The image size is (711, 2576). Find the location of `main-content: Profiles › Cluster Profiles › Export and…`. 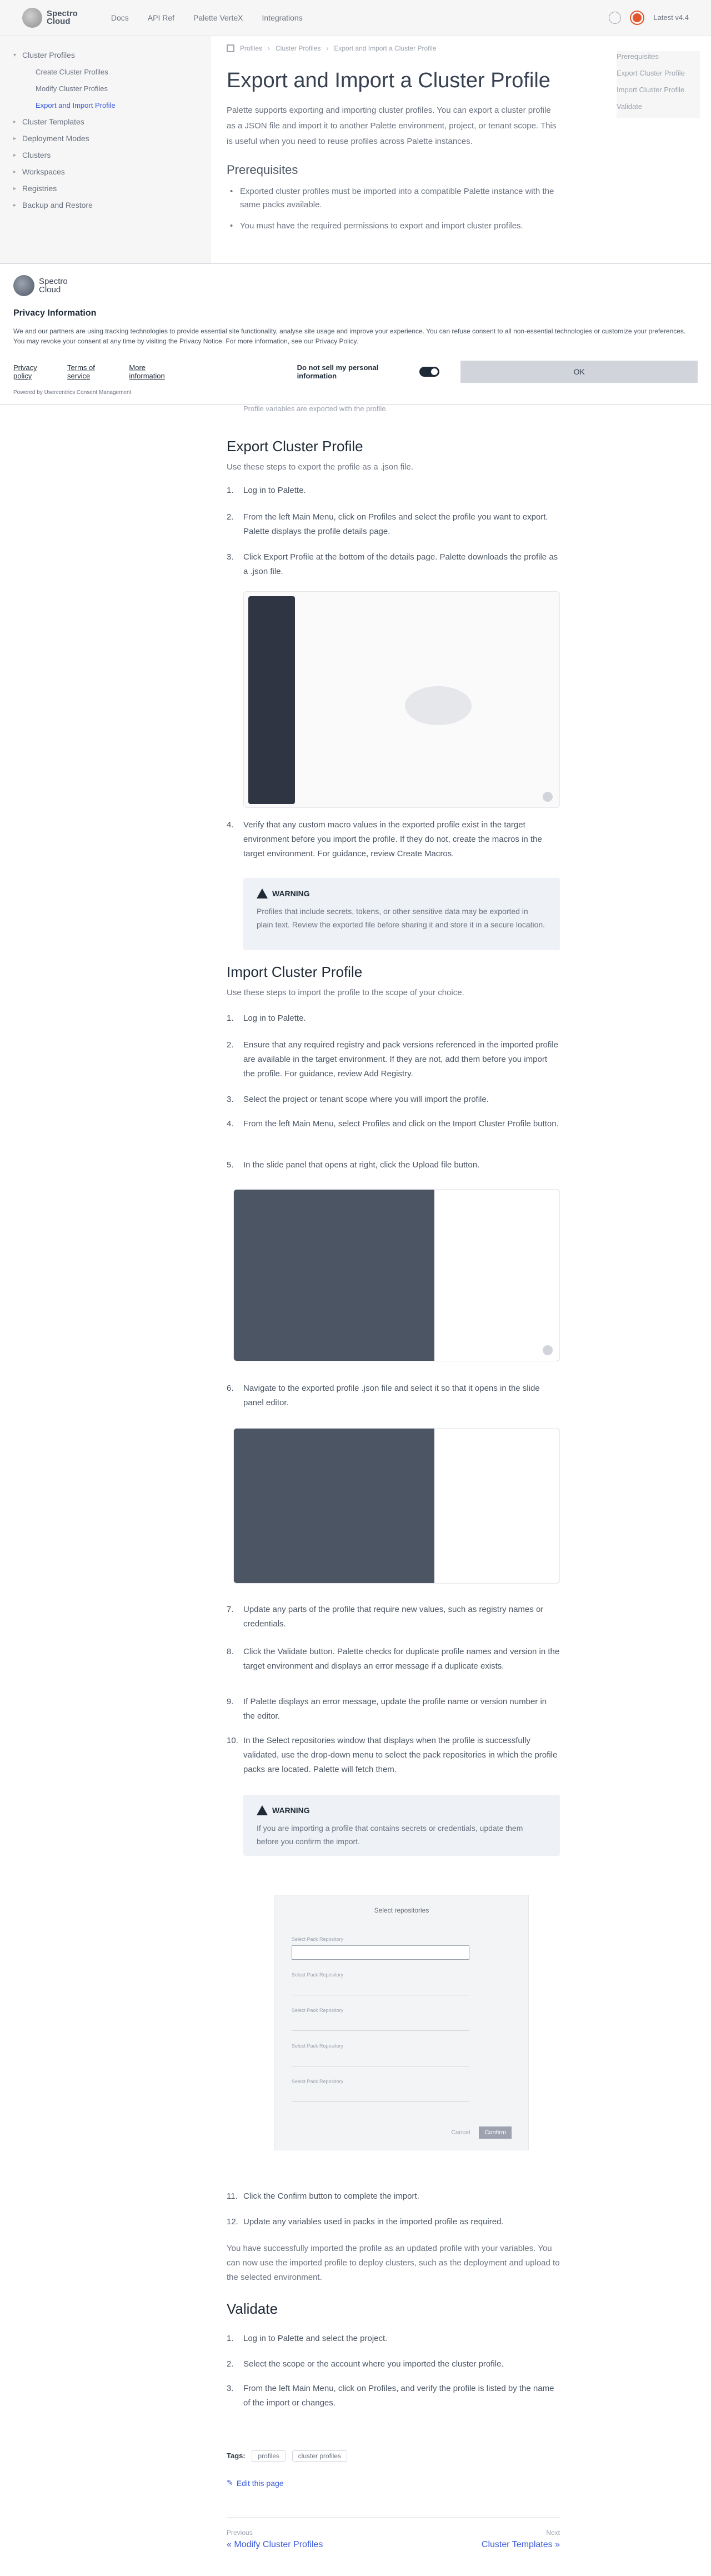

main-content: Profiles › Cluster Profiles › Export and… is located at coordinates (393, 138).